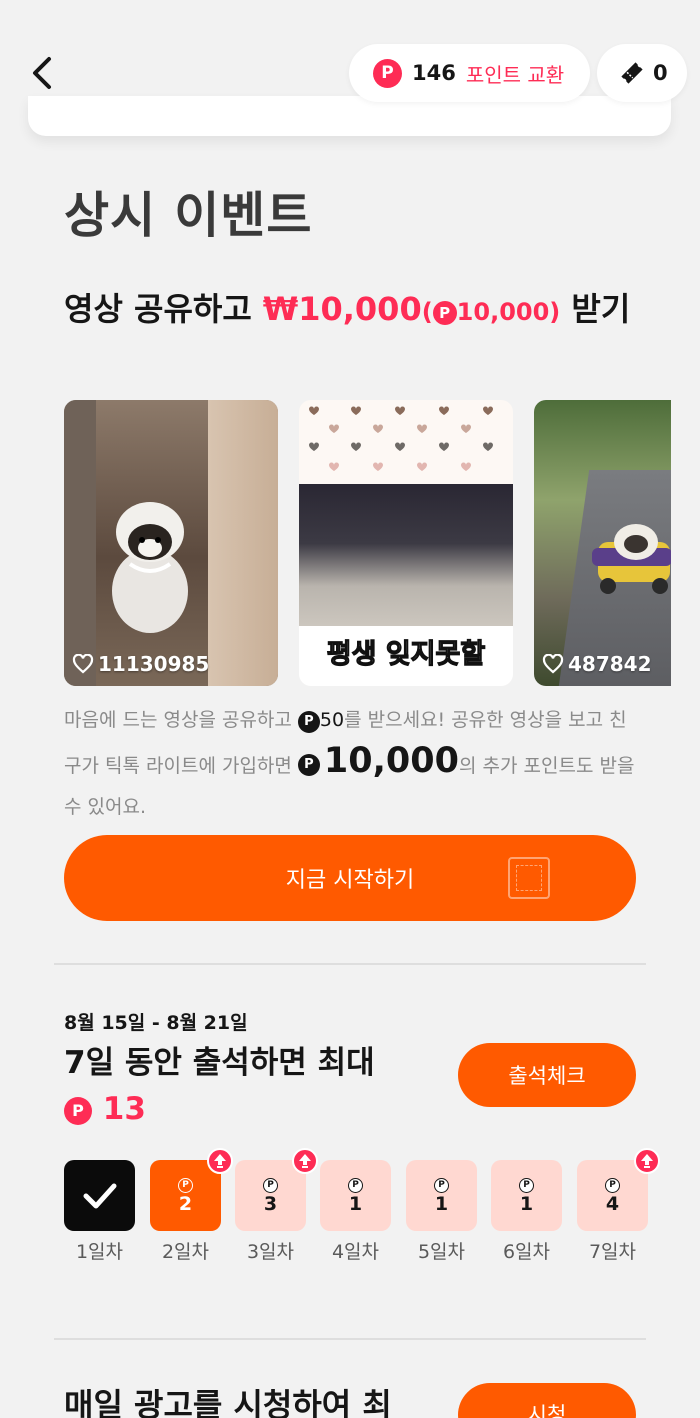 This screenshot has width=700, height=1418. Describe the element at coordinates (555, 312) in the screenshot. I see `share-title-points-close: )` at that location.